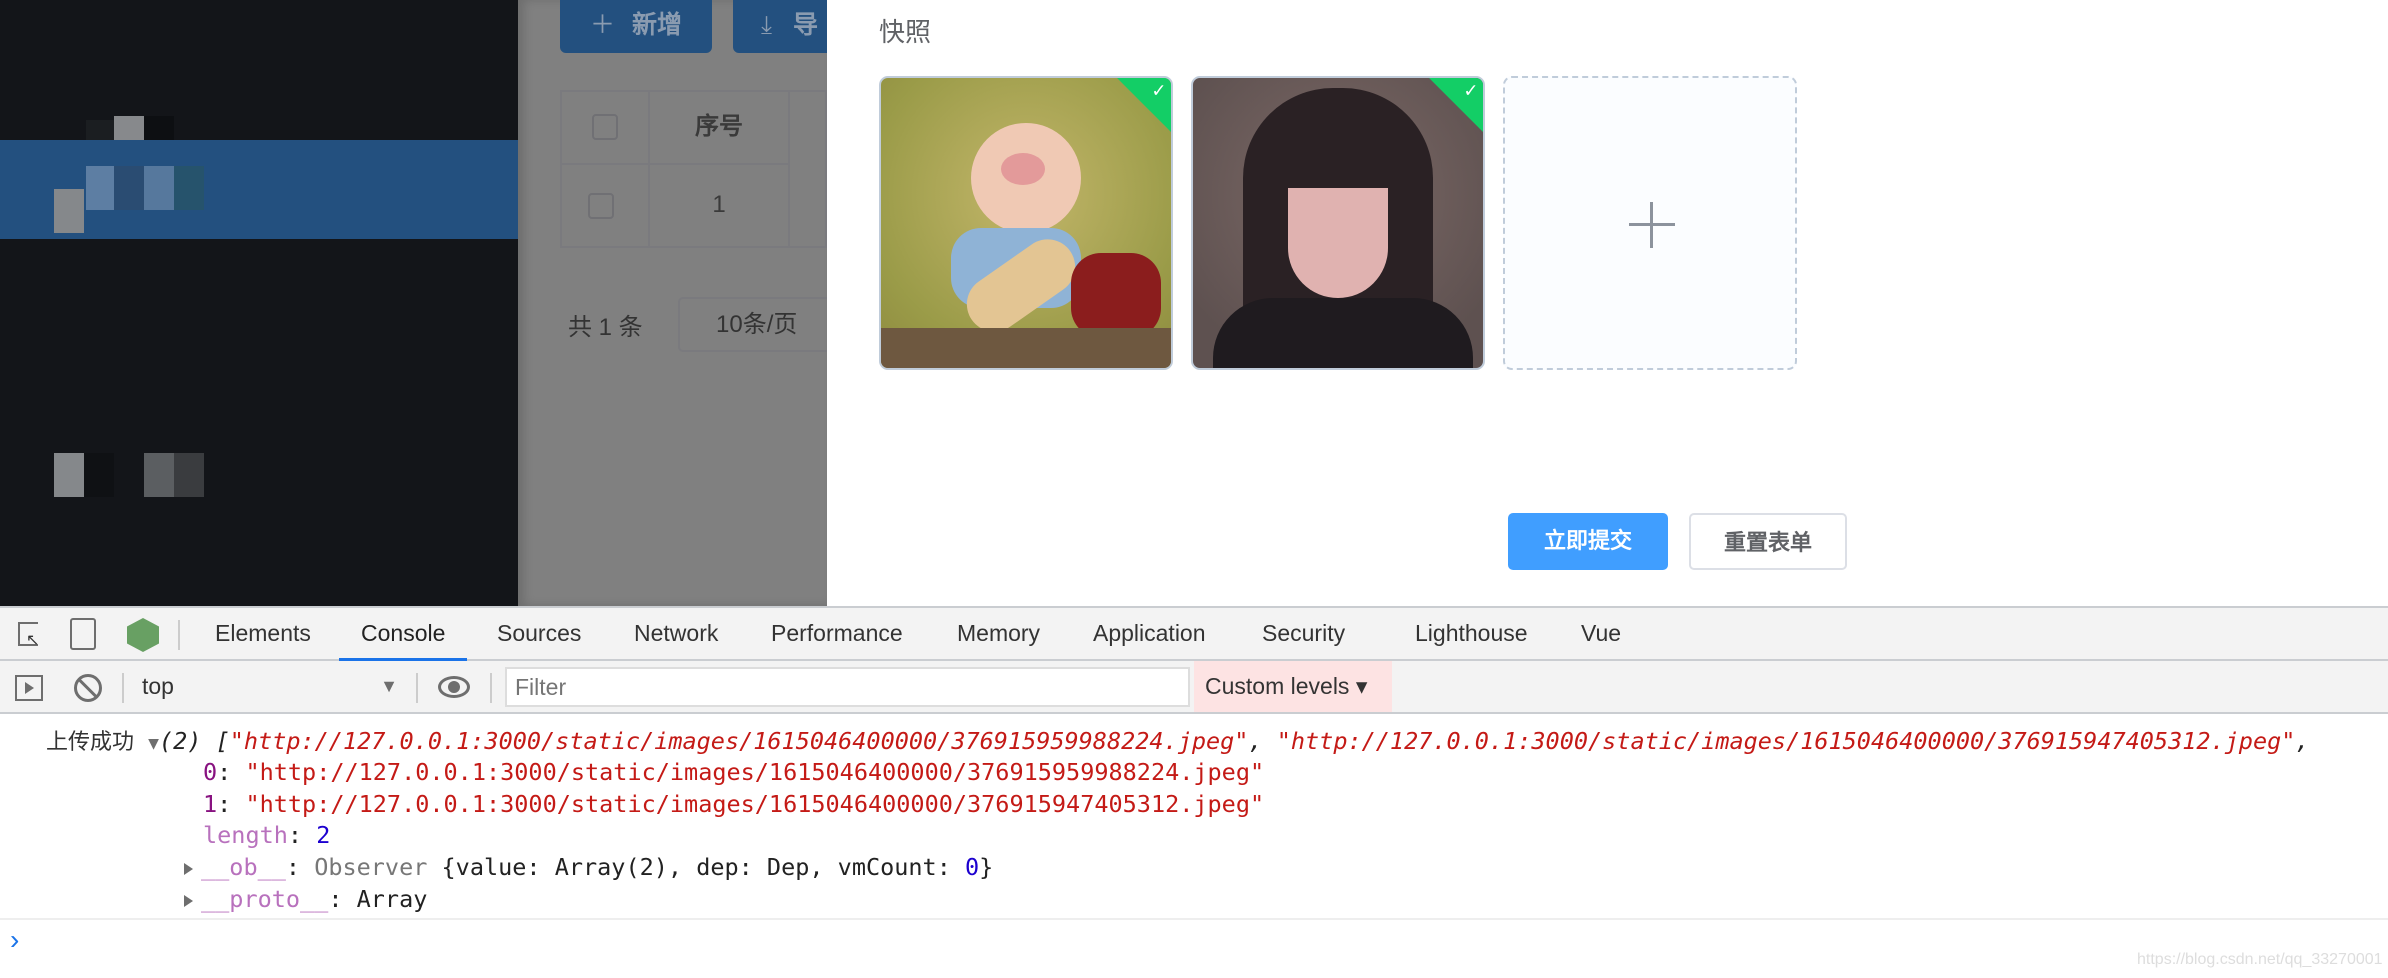 The height and width of the screenshot is (978, 2388). Describe the element at coordinates (720, 128) in the screenshot. I see `column-header: 序号` at that location.